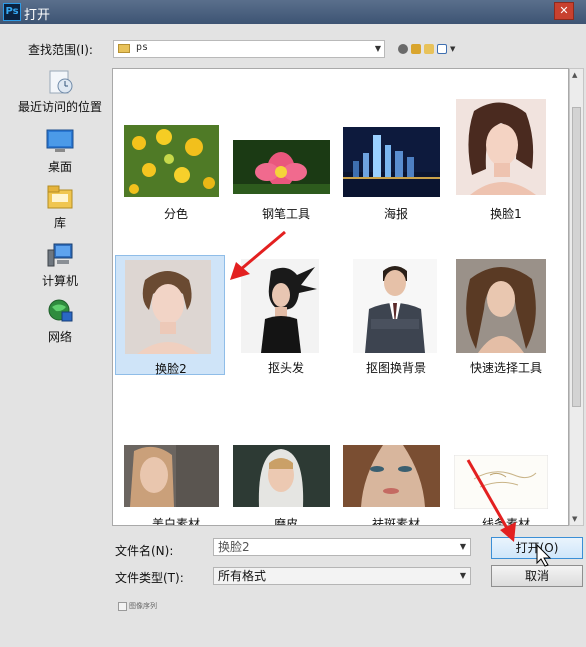  What do you see at coordinates (564, 11) in the screenshot?
I see `close-button: ✕` at bounding box center [564, 11].